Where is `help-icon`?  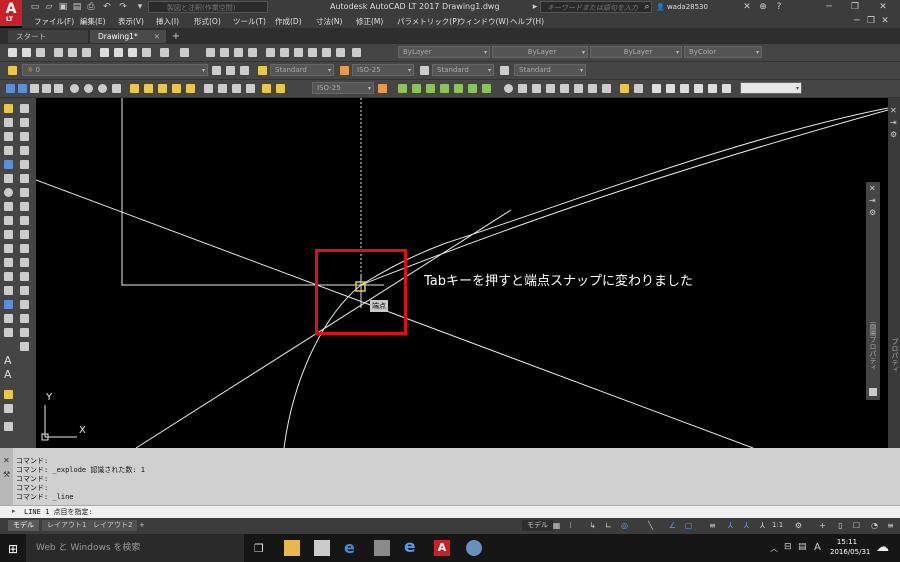 help-icon is located at coordinates (356, 52).